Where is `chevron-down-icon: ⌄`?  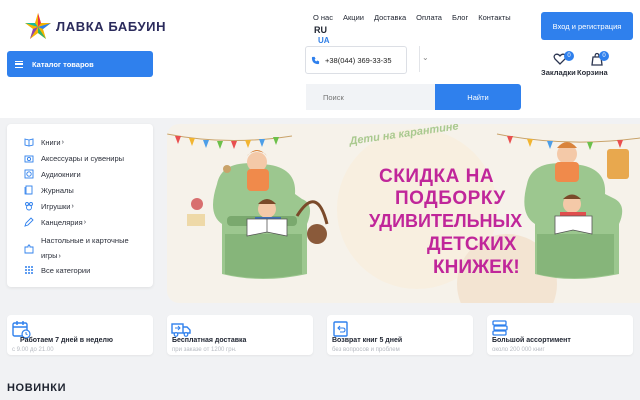
chevron-down-icon: ⌄ is located at coordinates (425, 57).